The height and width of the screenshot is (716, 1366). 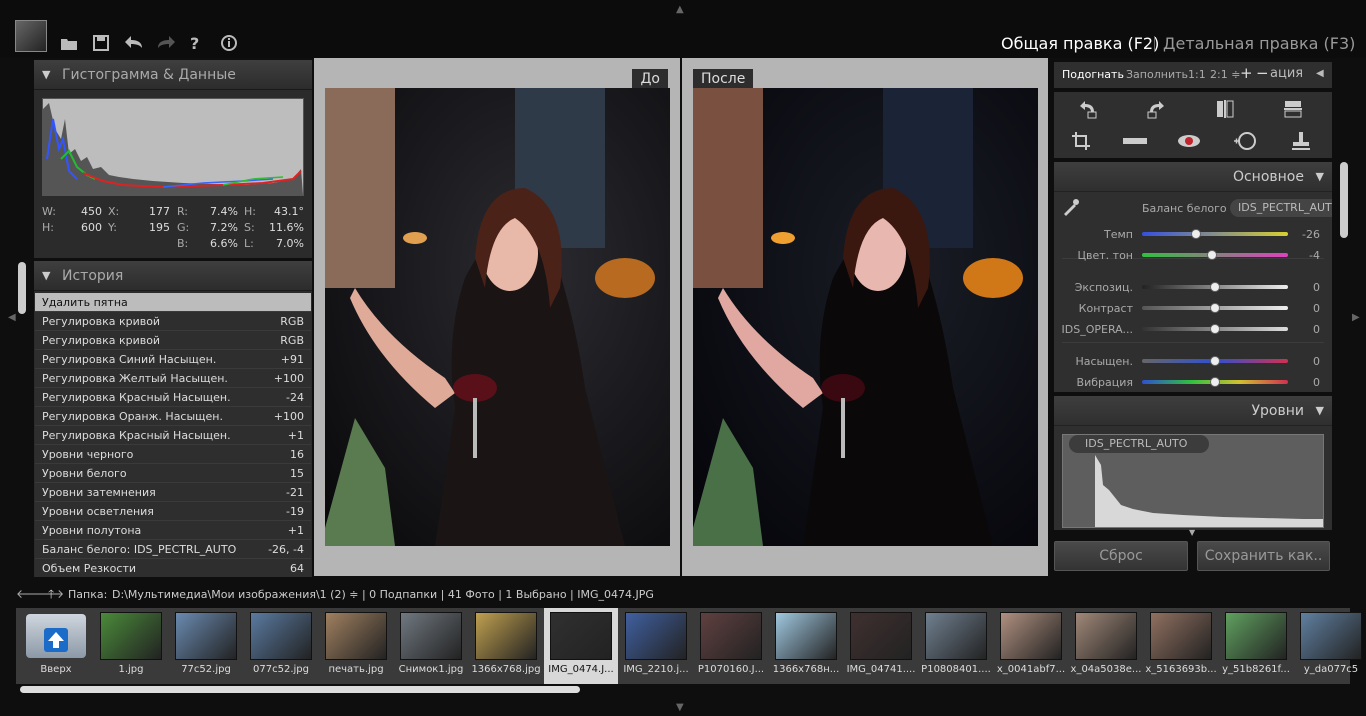 I want to click on spot-healing-icon, so click(x=1245, y=141).